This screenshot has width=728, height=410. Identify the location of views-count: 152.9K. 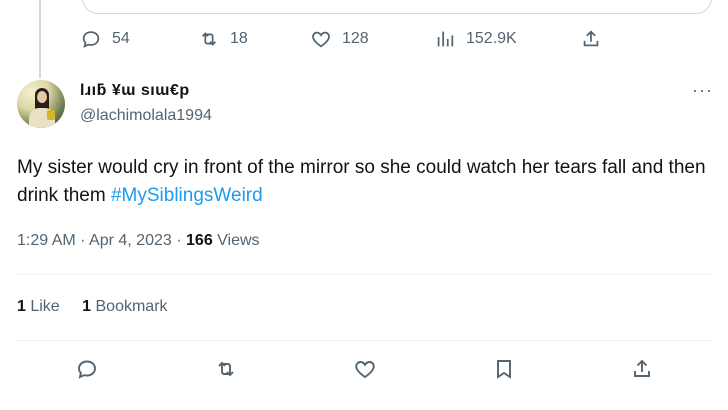
(491, 38).